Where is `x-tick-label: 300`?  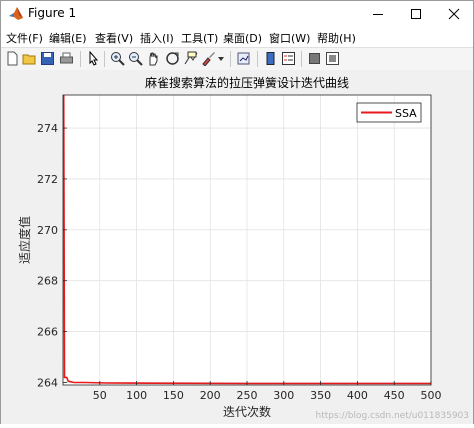 x-tick-label: 300 is located at coordinates (283, 395).